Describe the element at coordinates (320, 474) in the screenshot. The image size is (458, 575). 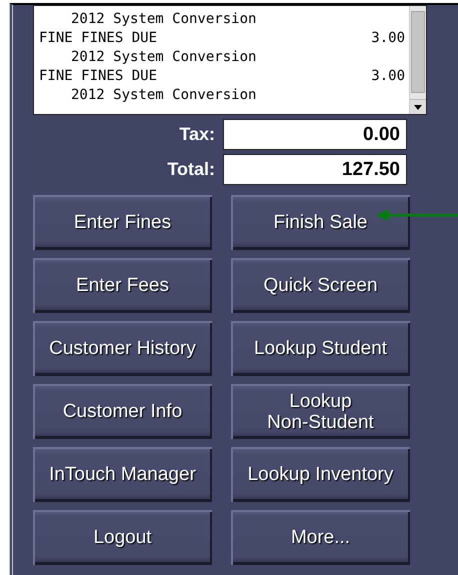
I see `action-button: Lookup Inventory` at that location.